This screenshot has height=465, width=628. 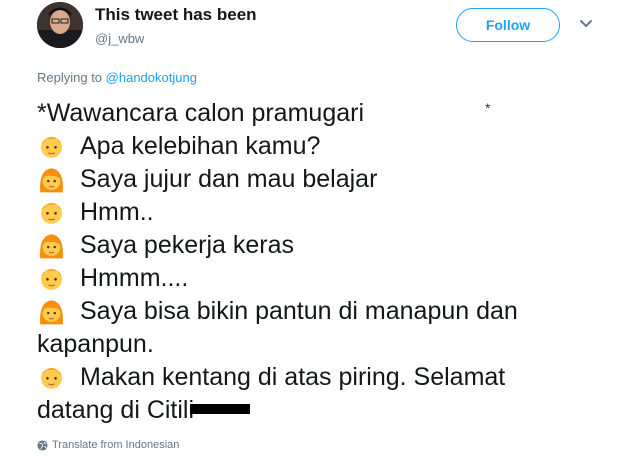 What do you see at coordinates (42, 445) in the screenshot?
I see `globe-icon` at bounding box center [42, 445].